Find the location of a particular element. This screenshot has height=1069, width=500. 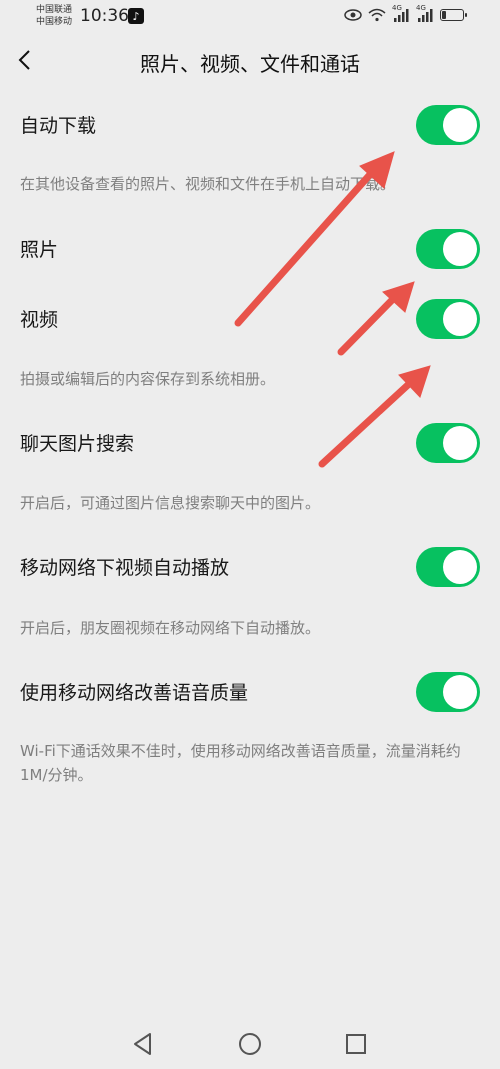

chat-image-search-toggle is located at coordinates (448, 443).